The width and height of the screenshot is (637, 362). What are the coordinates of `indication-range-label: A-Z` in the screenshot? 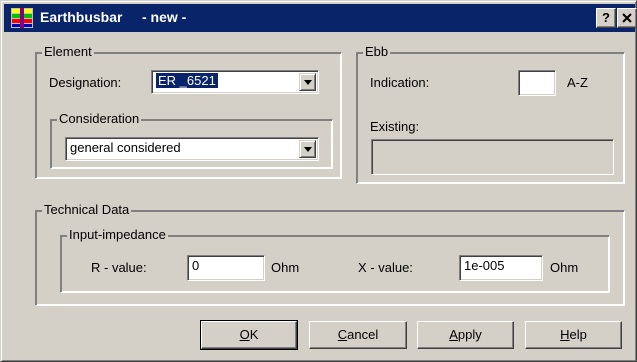 It's located at (577, 82).